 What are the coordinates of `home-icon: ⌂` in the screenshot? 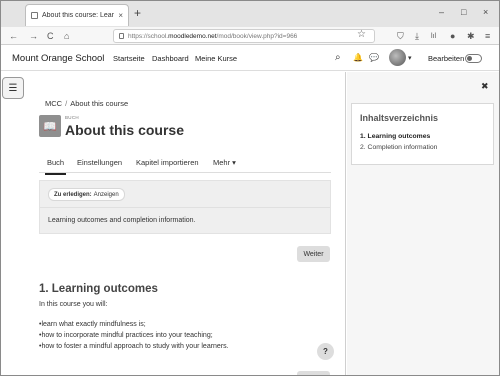 It's located at (66, 36).